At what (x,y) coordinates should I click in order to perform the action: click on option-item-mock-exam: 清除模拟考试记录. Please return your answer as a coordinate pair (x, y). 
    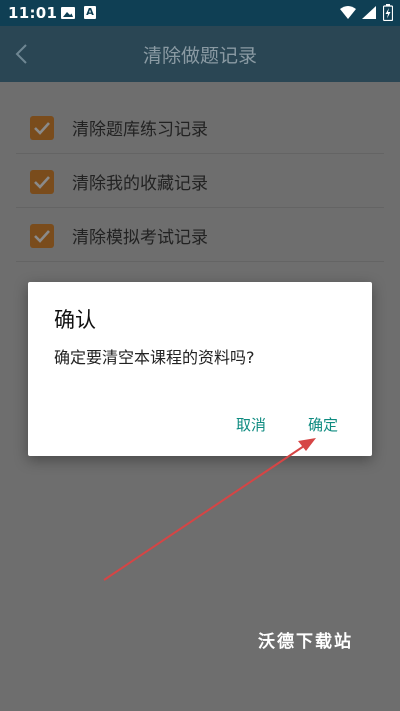
    Looking at the image, I should click on (200, 235).